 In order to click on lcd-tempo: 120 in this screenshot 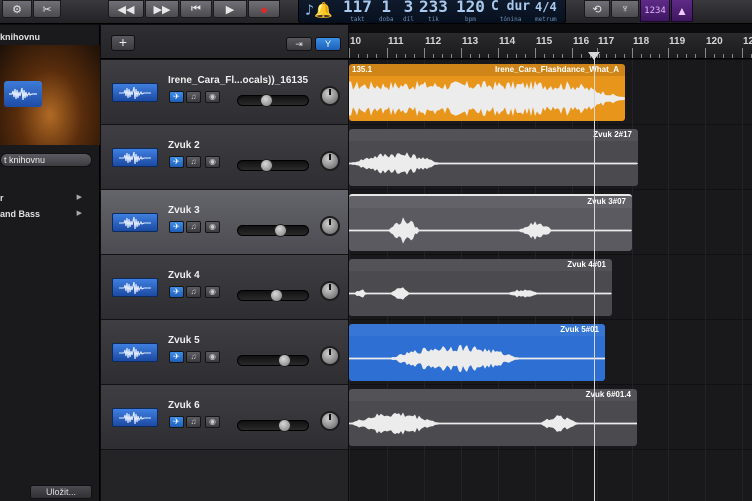, I will do `click(470, 8)`.